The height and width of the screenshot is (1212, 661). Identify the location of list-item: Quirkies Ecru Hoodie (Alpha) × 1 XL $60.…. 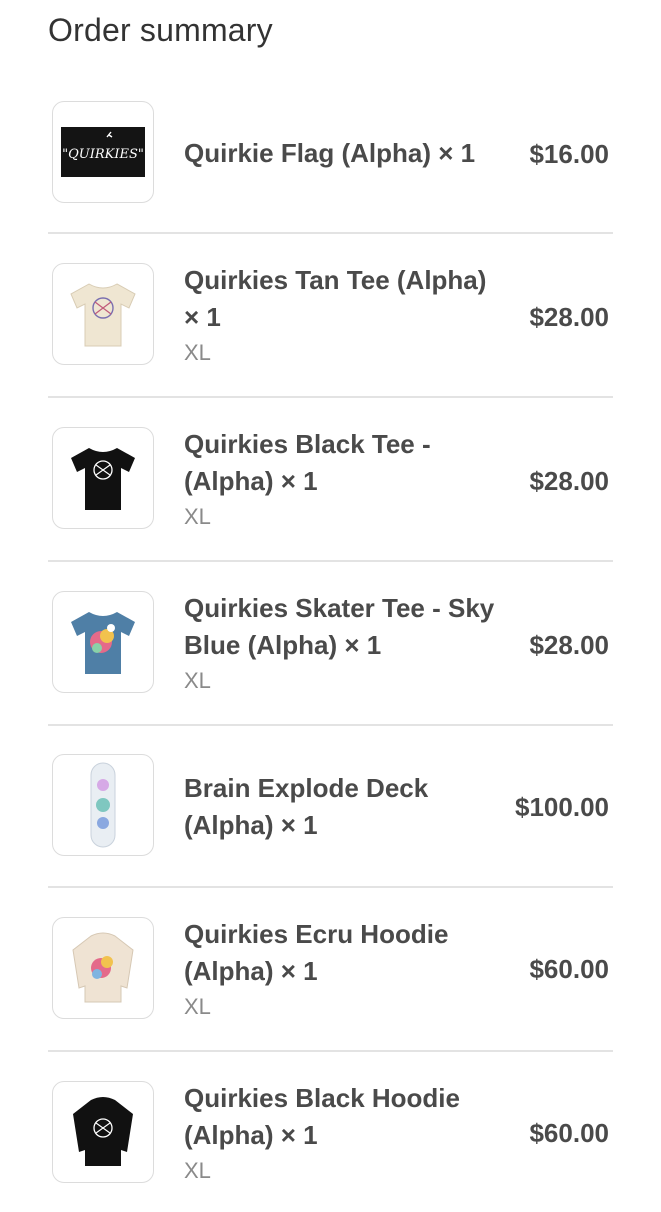
(330, 970).